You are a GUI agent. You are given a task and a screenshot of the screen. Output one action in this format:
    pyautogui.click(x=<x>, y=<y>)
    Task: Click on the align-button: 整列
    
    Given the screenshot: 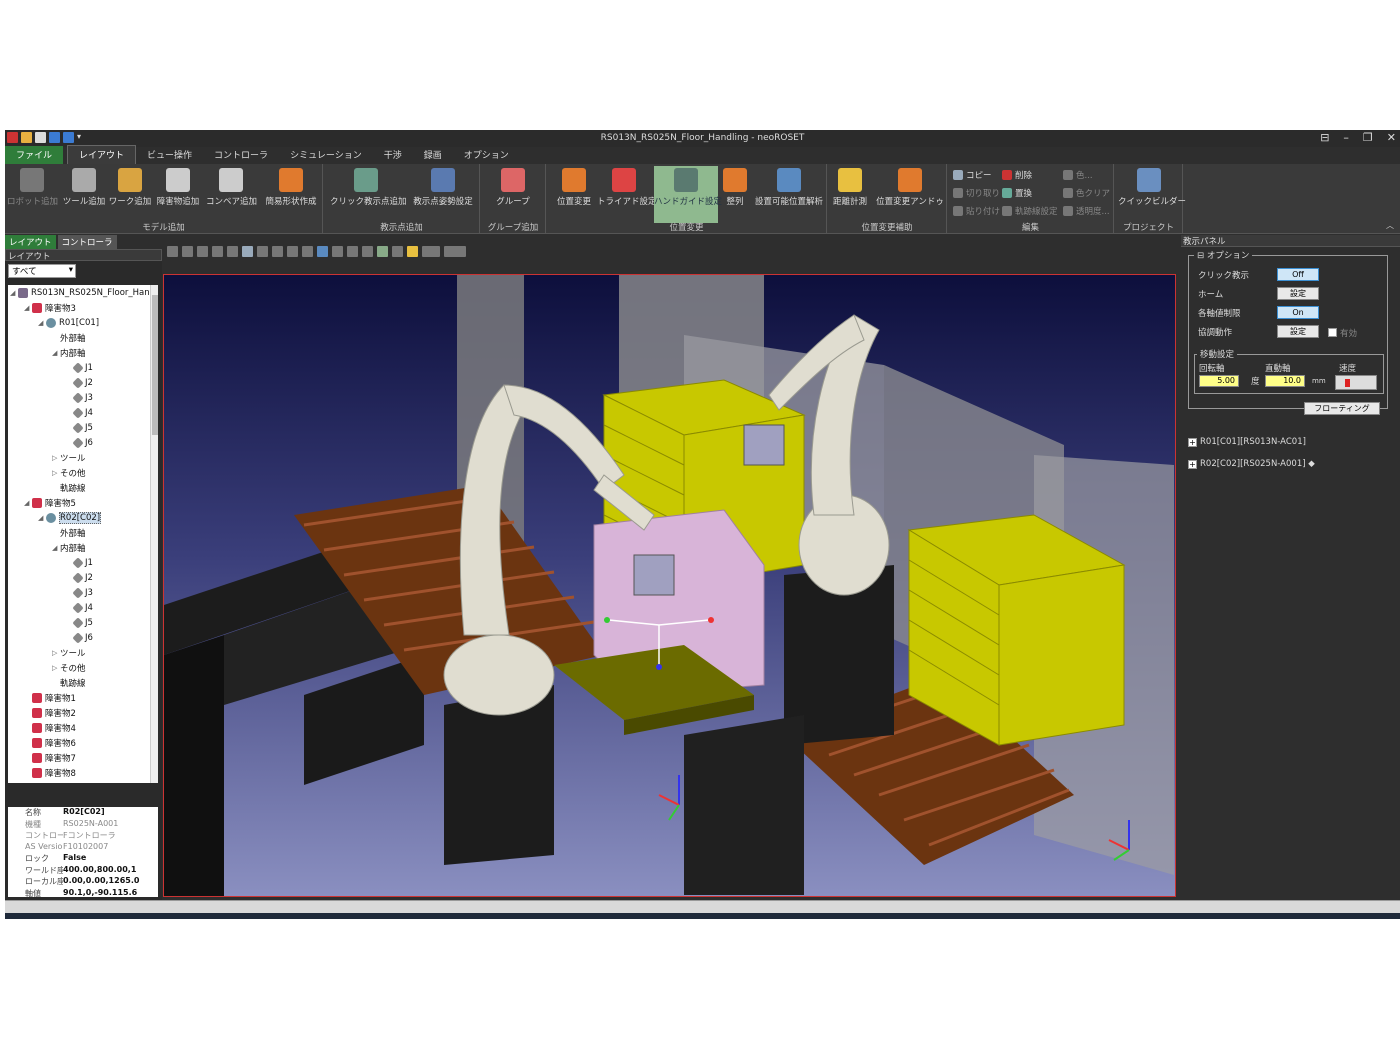 What is the action you would take?
    pyautogui.click(x=735, y=190)
    